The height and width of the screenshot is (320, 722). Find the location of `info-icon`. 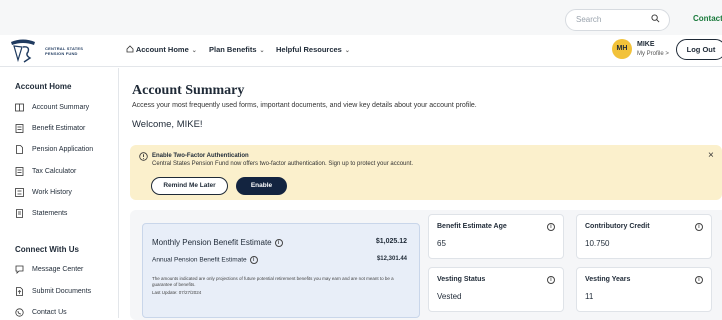

info-icon is located at coordinates (143, 156).